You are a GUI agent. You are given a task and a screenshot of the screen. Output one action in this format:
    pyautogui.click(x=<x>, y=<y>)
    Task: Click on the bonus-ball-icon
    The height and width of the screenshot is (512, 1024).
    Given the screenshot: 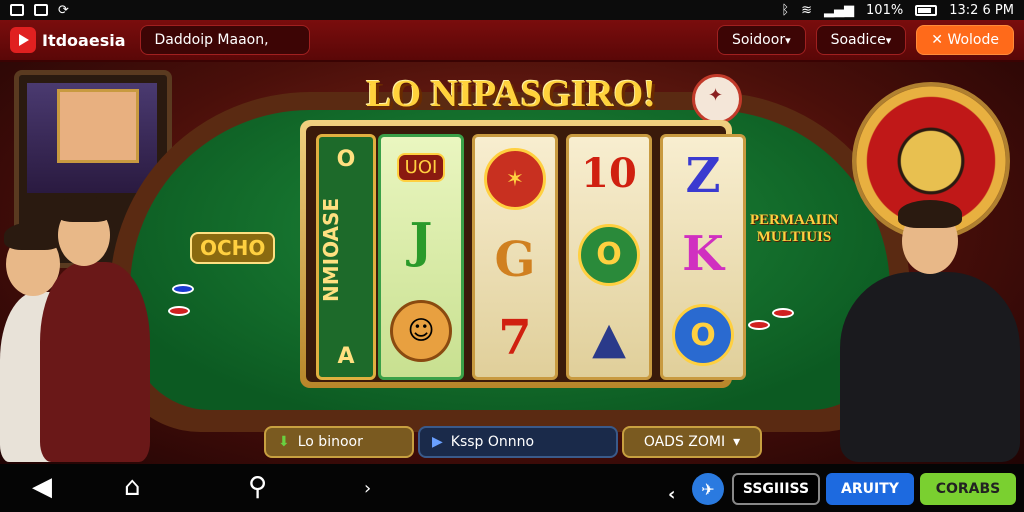 What is the action you would take?
    pyautogui.click(x=717, y=99)
    